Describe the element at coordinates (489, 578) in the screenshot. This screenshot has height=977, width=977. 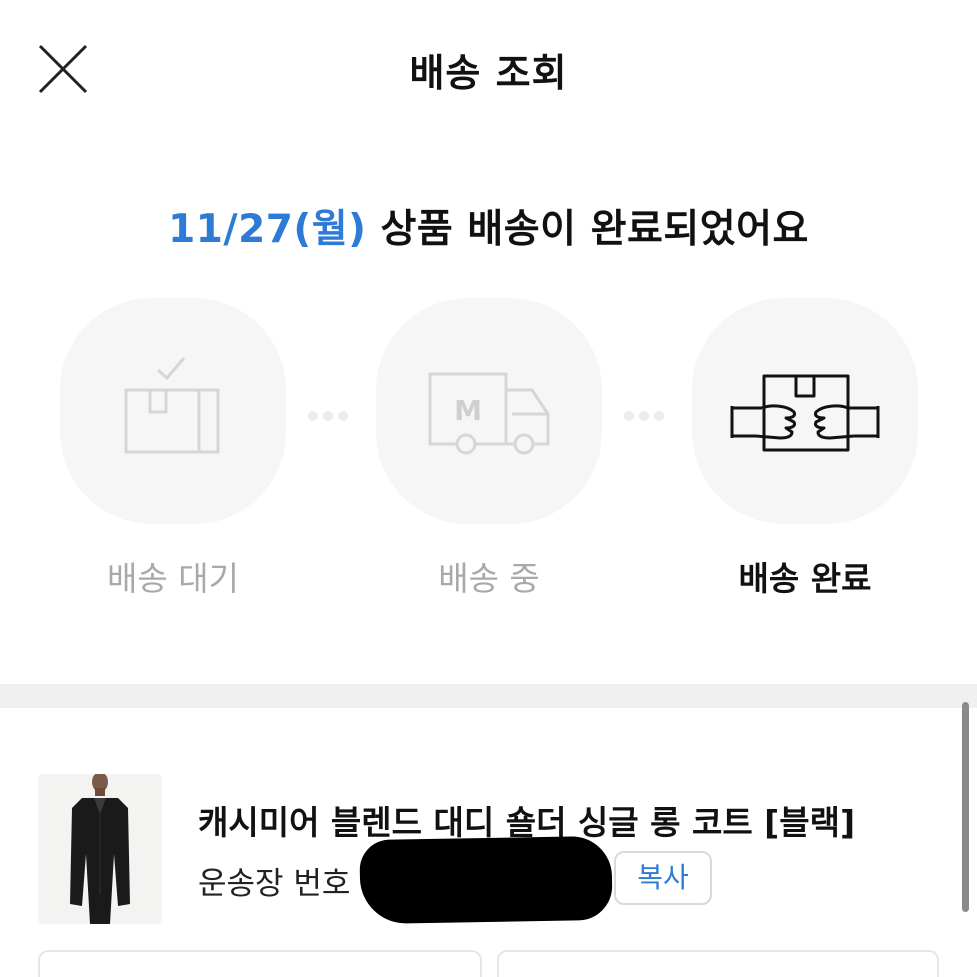
I see `step-label-in-transit: 배송 중` at that location.